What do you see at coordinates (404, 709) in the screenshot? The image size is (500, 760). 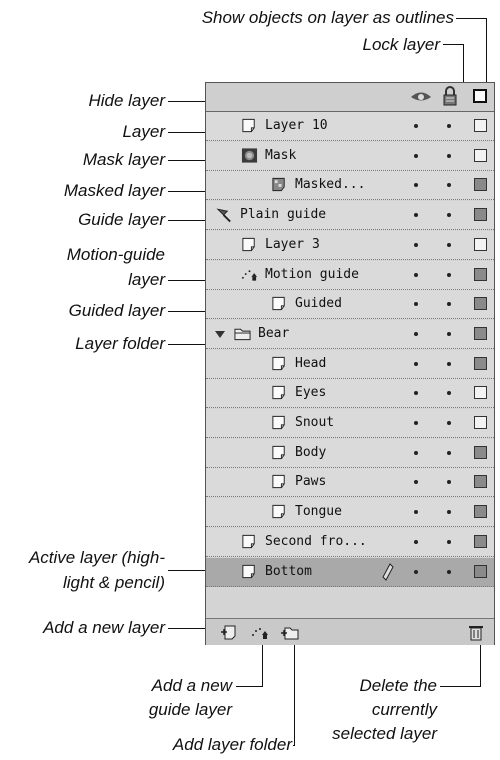 I see `callout-delete-line2: currently` at bounding box center [404, 709].